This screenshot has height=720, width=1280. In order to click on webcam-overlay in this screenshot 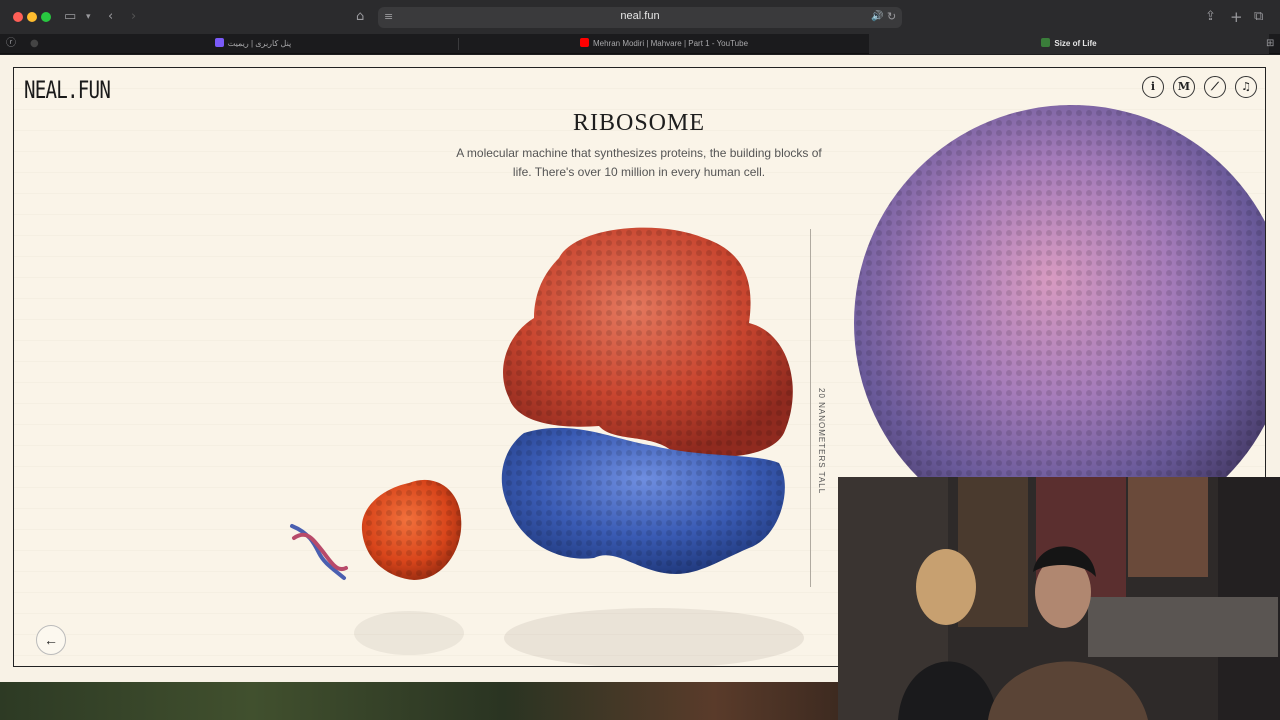, I will do `click(1059, 598)`.